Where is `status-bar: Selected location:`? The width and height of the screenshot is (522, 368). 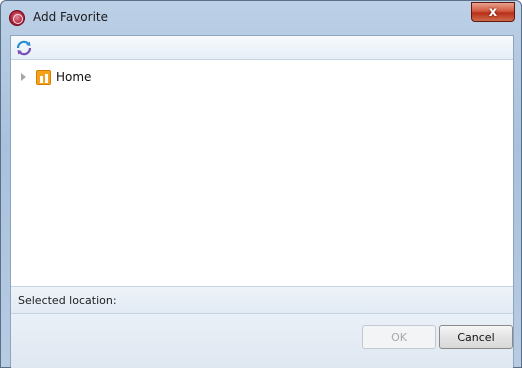 status-bar: Selected location: is located at coordinates (262, 300).